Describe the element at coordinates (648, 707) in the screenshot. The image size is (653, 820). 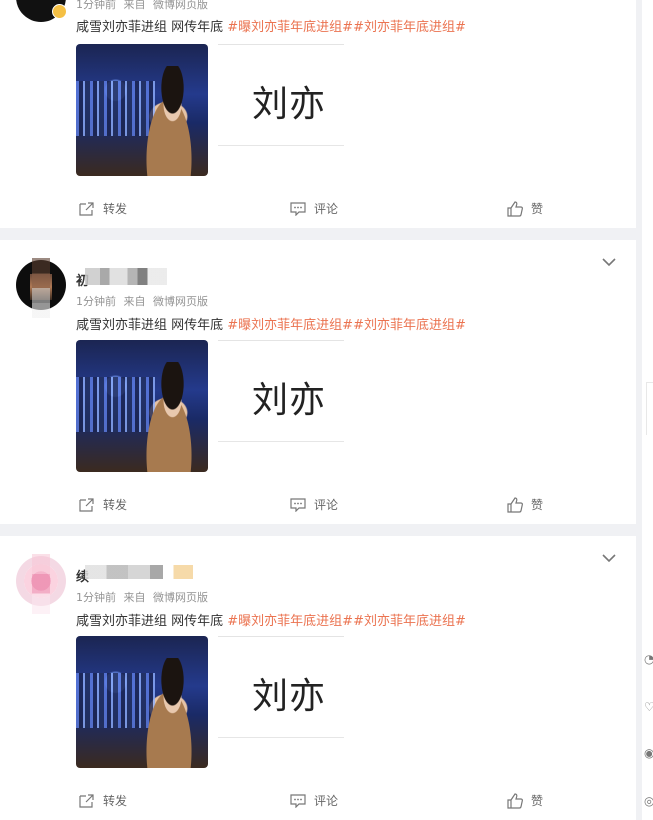
I see `sidebar-icon: ♡` at that location.